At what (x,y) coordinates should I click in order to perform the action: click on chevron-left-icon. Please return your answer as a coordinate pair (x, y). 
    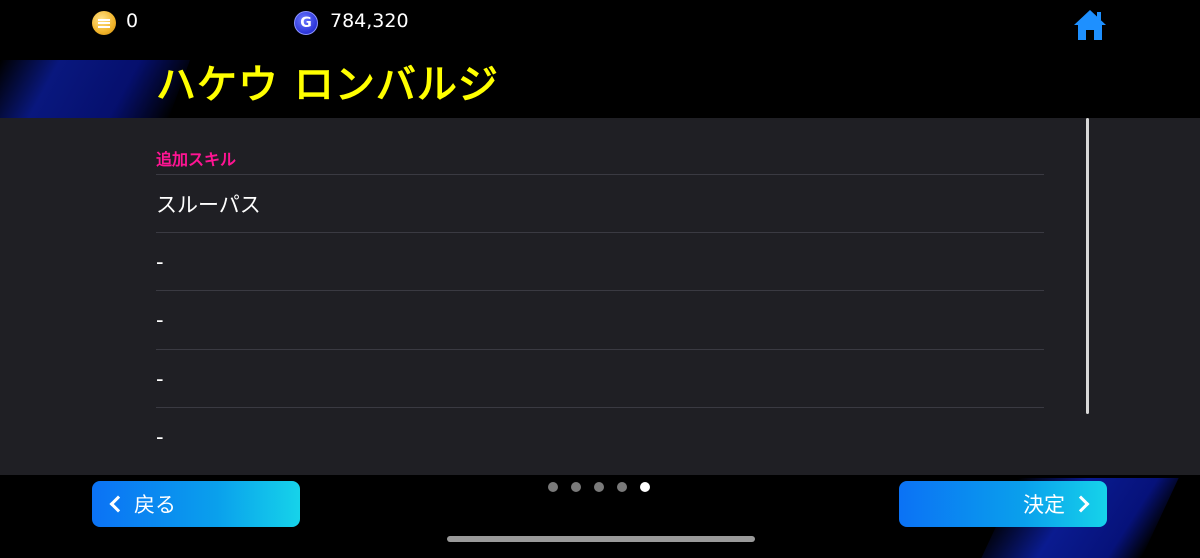
    Looking at the image, I should click on (118, 504).